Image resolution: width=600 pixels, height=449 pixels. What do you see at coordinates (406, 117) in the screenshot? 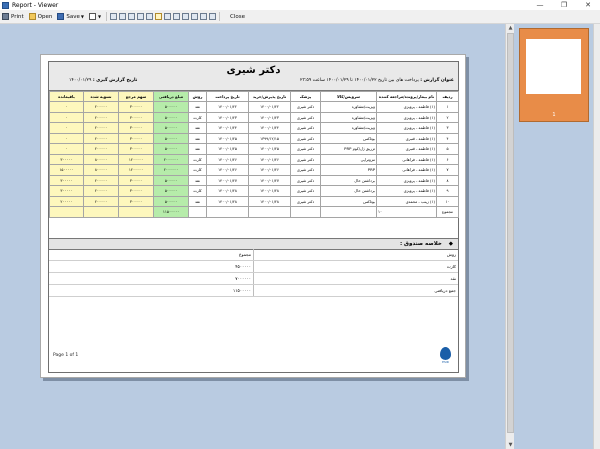
I see `table-cell: (۱) فاطمه - پرویزی` at bounding box center [406, 117].